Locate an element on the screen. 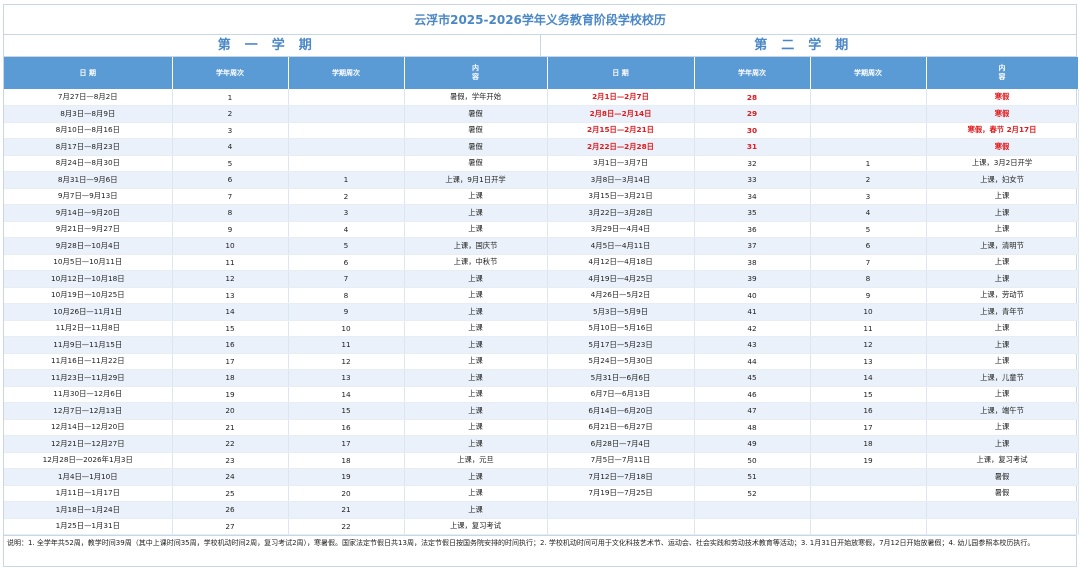 This screenshot has width=1080, height=569. cell-term-week-2: 16 is located at coordinates (868, 411).